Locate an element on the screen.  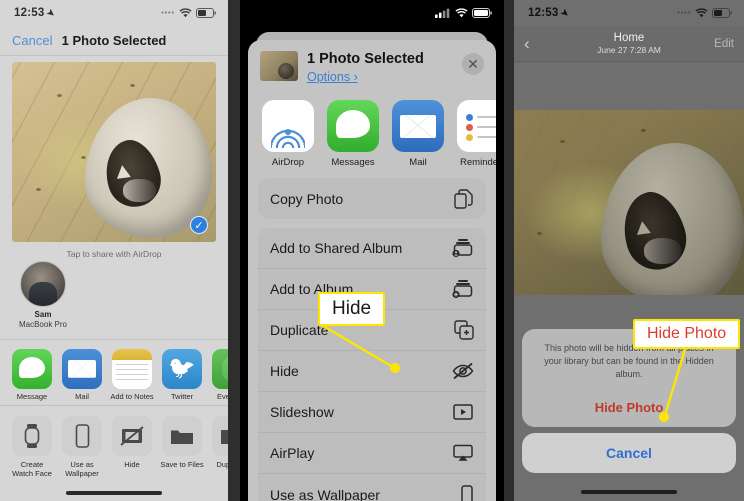
status-left-panel3: 12:53 ➤ is located at coordinates (550, 12).